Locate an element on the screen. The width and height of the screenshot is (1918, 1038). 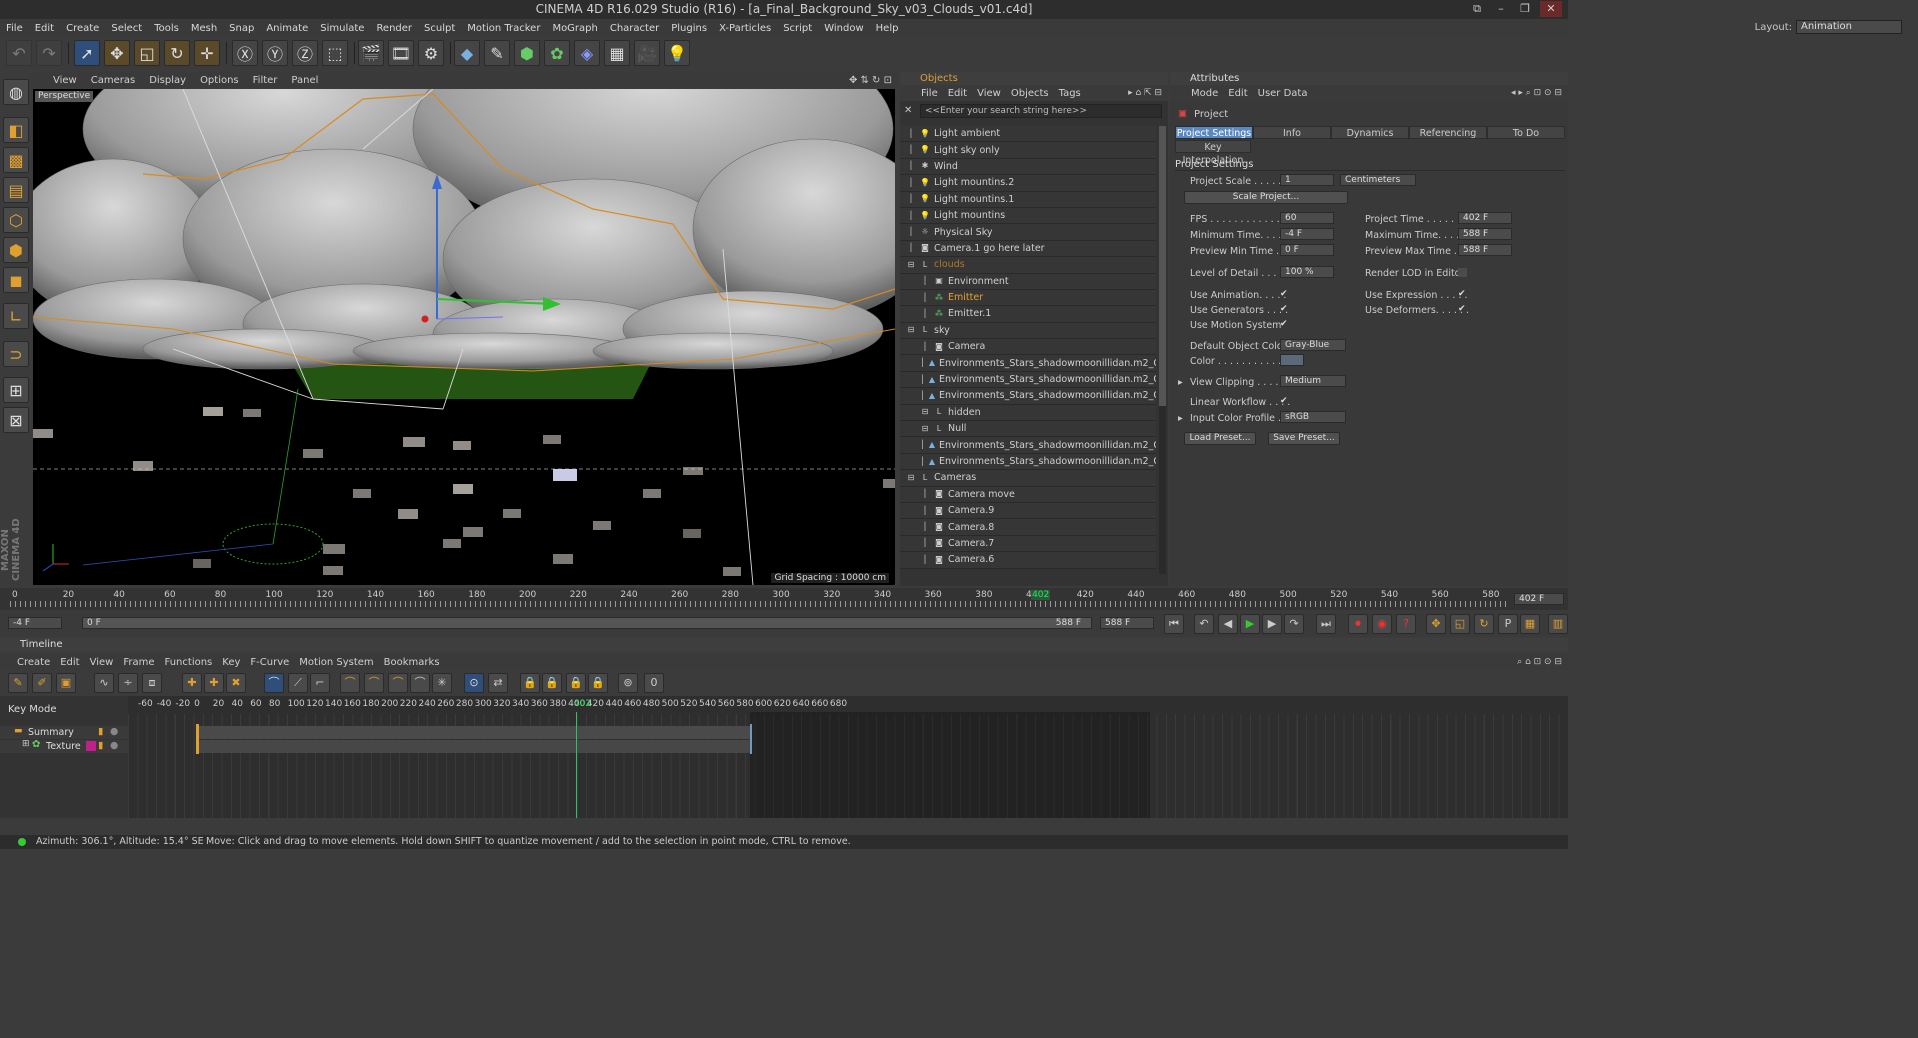
viewport-menu-display: Display is located at coordinates (167, 80).